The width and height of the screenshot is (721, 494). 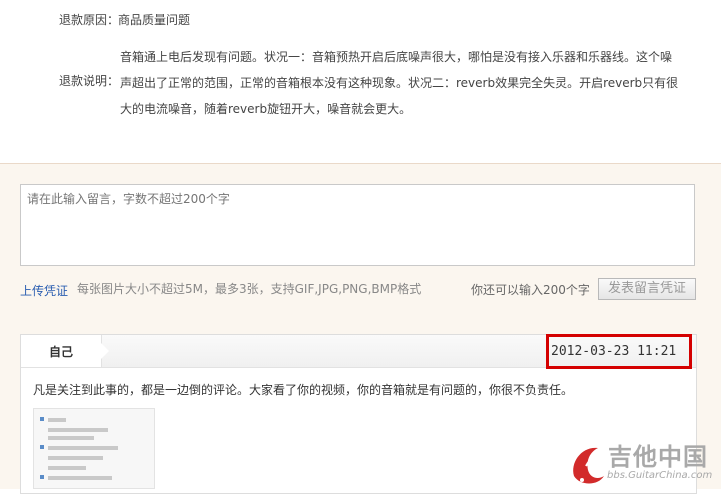 What do you see at coordinates (660, 475) in the screenshot?
I see `watermark-site: bbs.GuitarChina.com` at bounding box center [660, 475].